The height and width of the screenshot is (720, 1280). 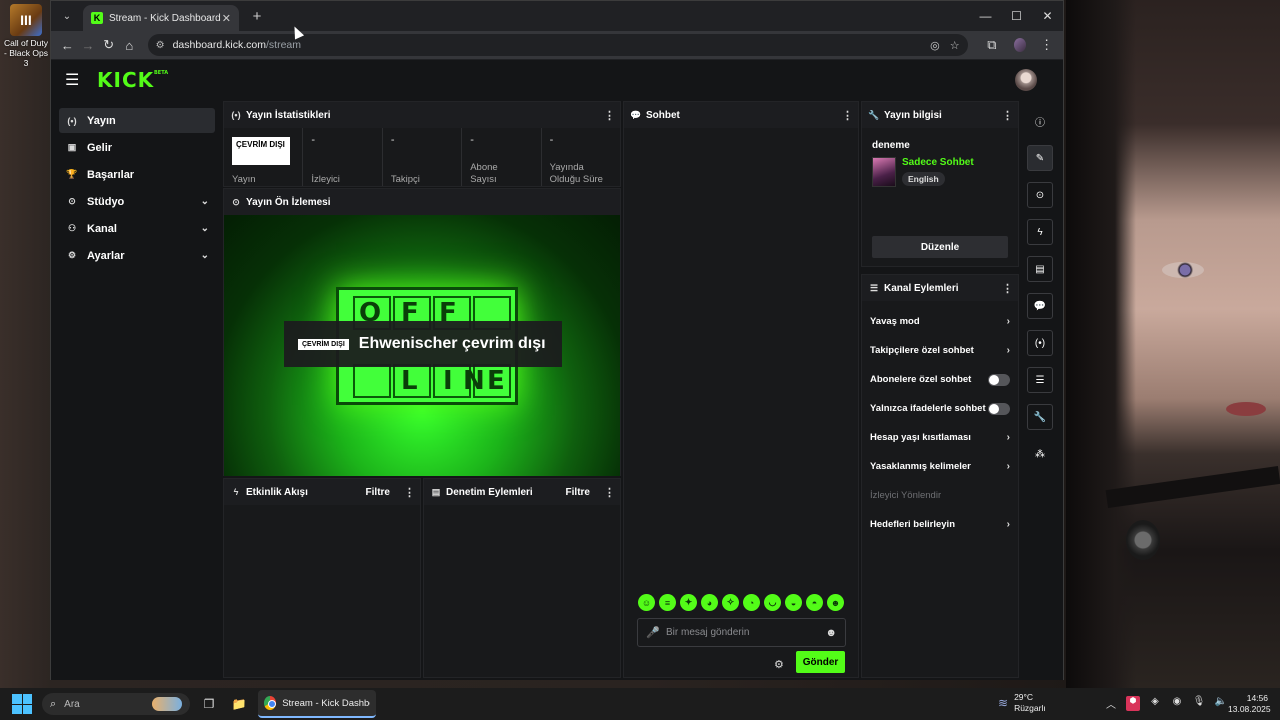 I want to click on chat-icon: 💬, so click(x=1040, y=306).